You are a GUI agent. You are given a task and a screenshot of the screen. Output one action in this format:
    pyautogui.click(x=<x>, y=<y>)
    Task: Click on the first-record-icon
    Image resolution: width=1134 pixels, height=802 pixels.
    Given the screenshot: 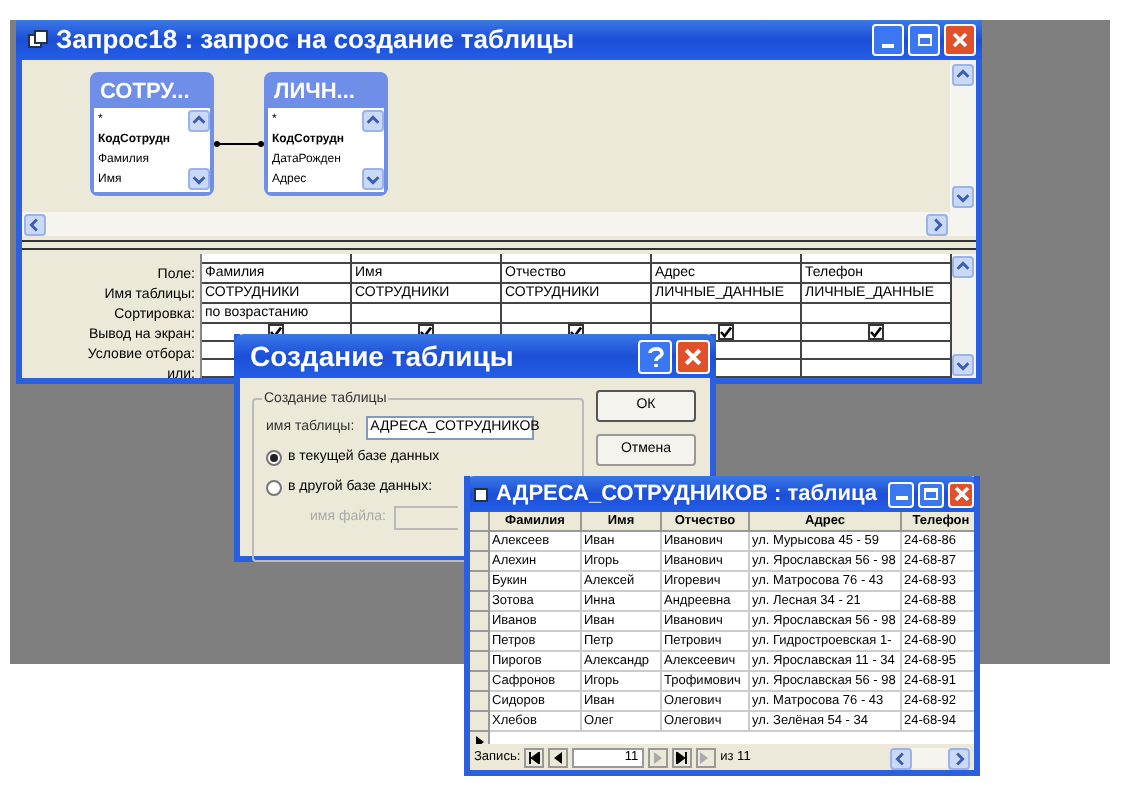 What is the action you would take?
    pyautogui.click(x=534, y=757)
    